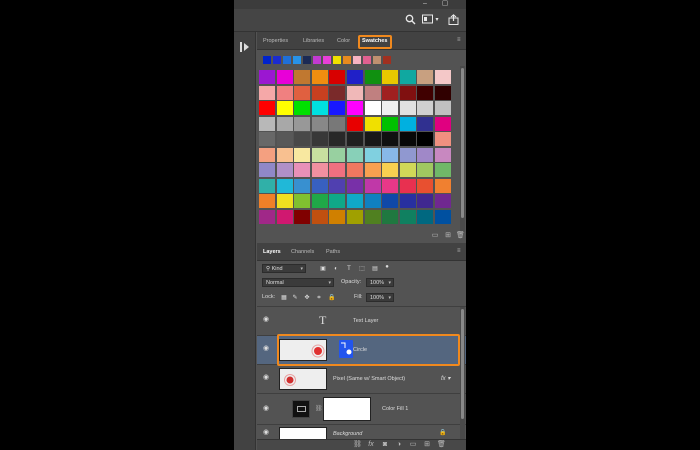  Describe the element at coordinates (460, 251) in the screenshot. I see `layers-menu-icon: ≡` at that location.